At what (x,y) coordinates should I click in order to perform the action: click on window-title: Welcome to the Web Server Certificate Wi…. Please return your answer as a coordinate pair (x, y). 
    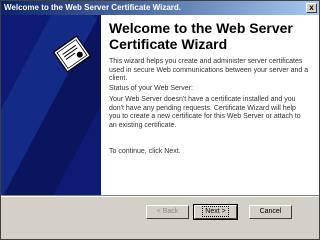
    Looking at the image, I should click on (93, 7).